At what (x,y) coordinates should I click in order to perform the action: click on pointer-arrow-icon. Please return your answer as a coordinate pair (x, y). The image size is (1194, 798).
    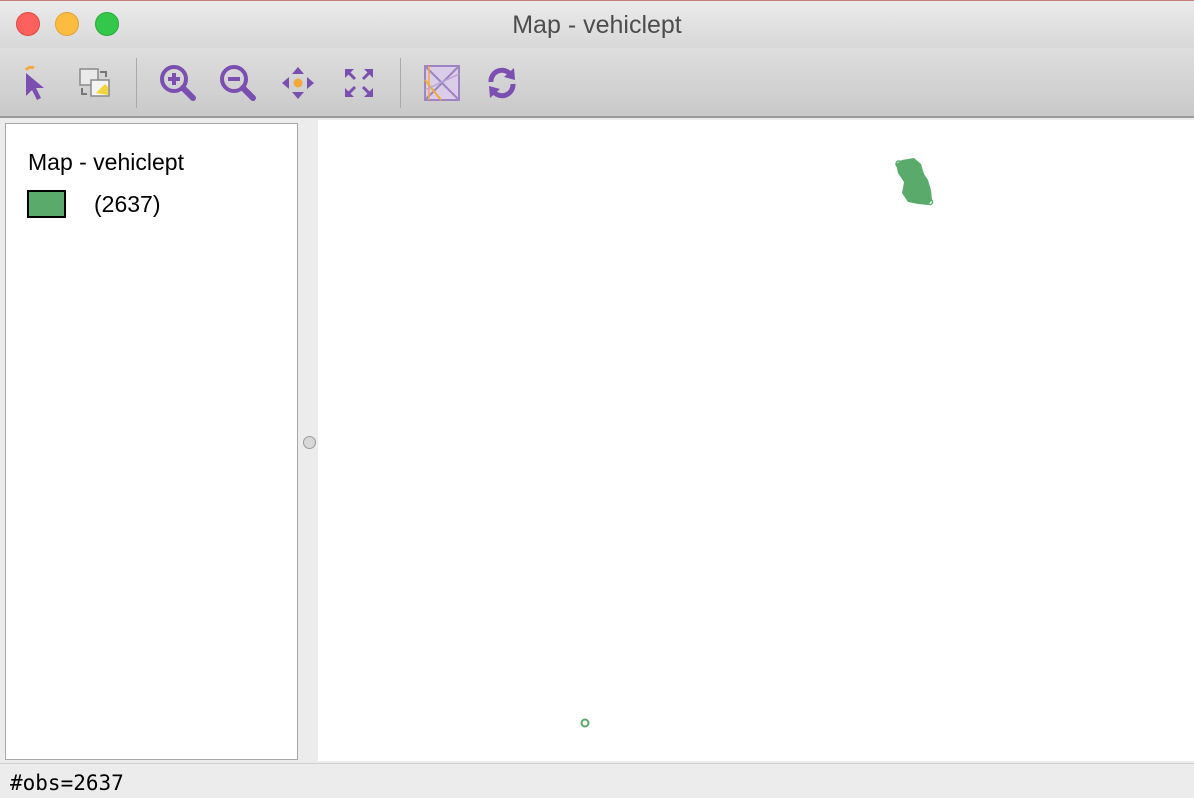
    Looking at the image, I should click on (34, 82).